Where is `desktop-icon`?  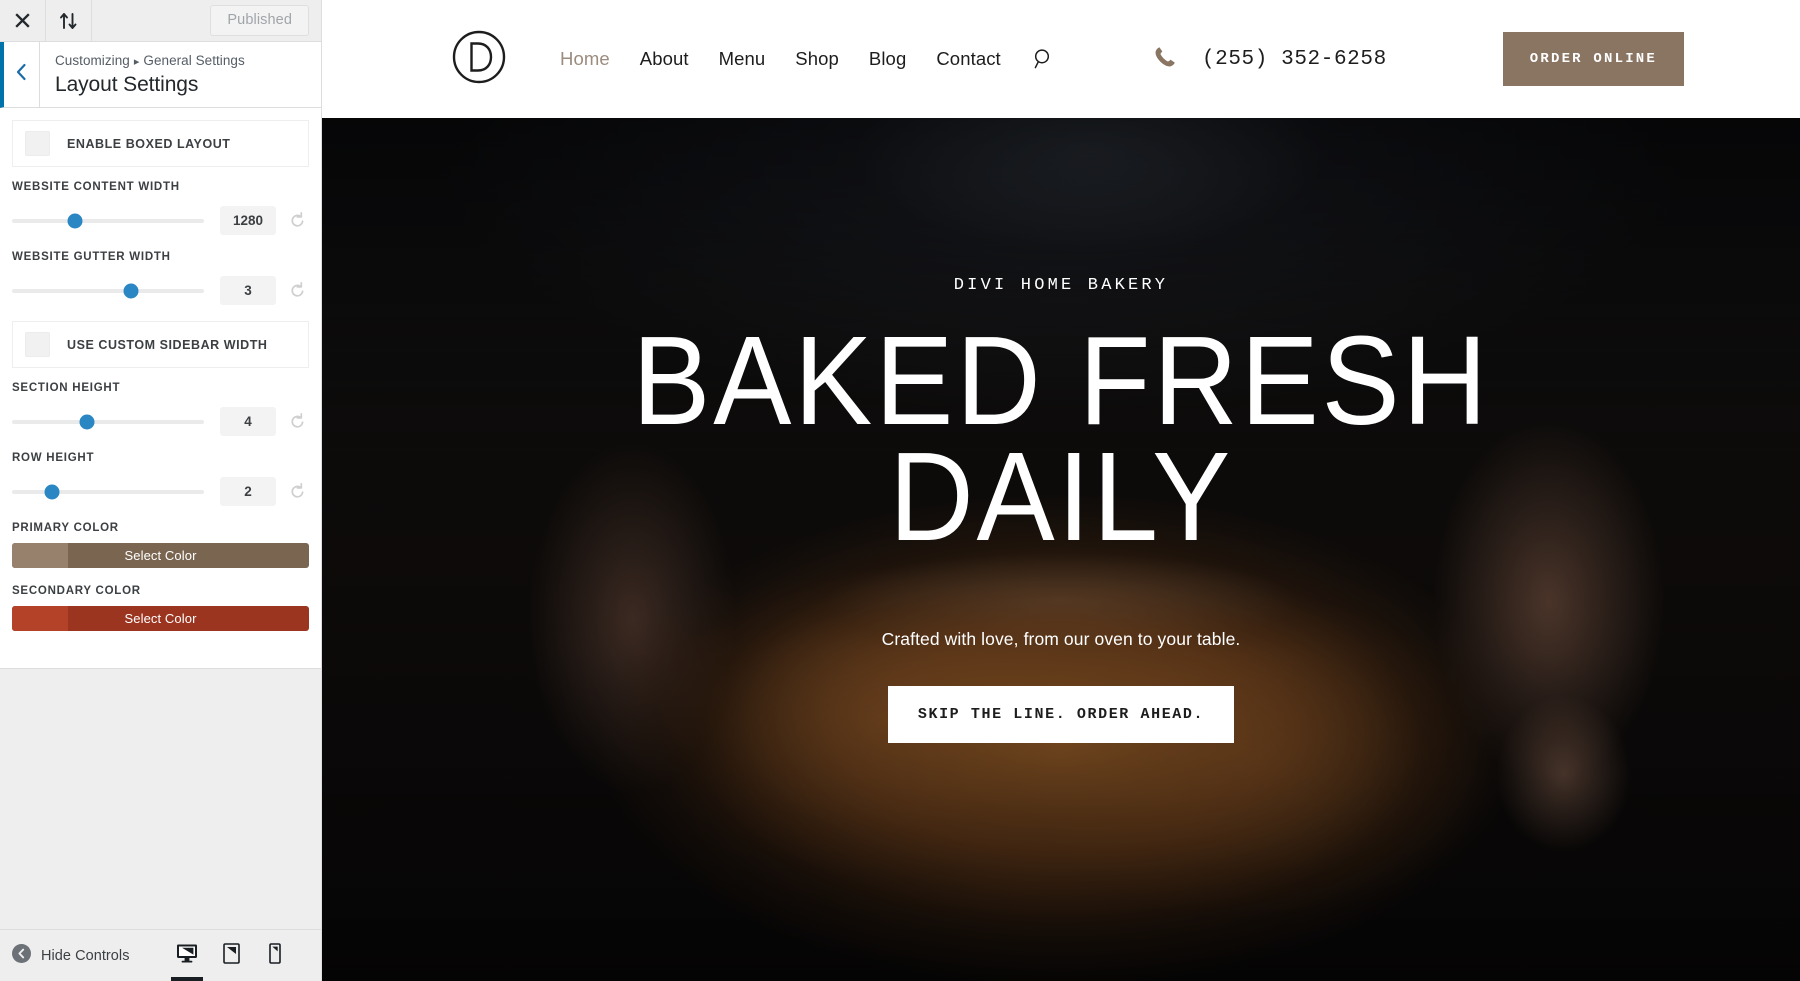
desktop-icon is located at coordinates (187, 955).